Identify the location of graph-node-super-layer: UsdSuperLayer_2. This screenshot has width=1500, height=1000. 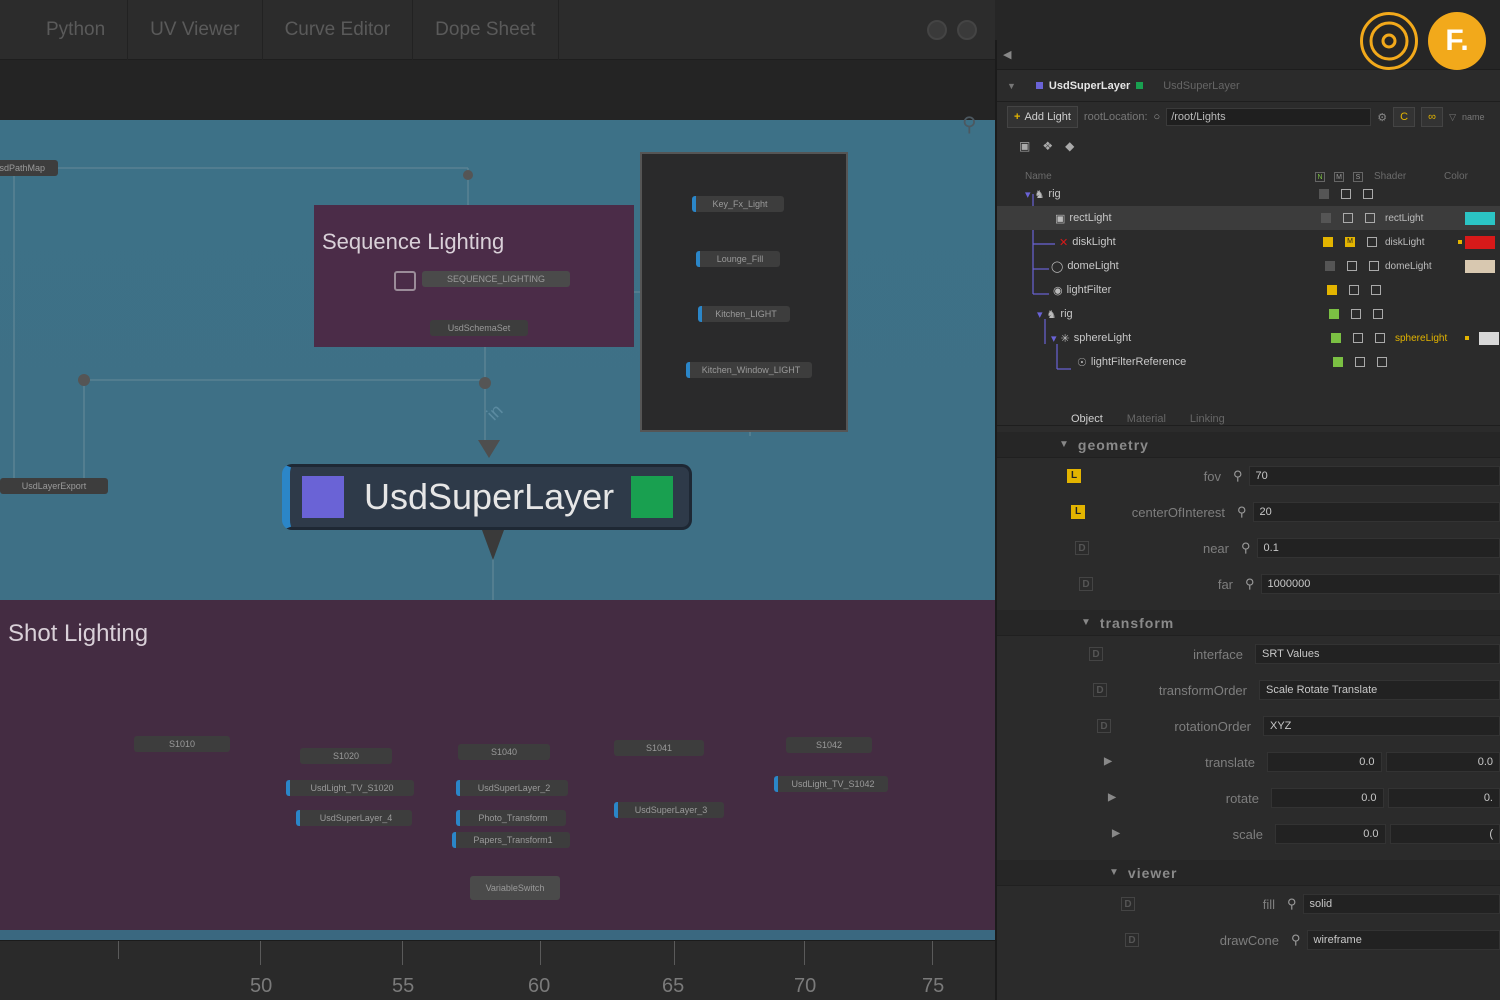
(512, 788).